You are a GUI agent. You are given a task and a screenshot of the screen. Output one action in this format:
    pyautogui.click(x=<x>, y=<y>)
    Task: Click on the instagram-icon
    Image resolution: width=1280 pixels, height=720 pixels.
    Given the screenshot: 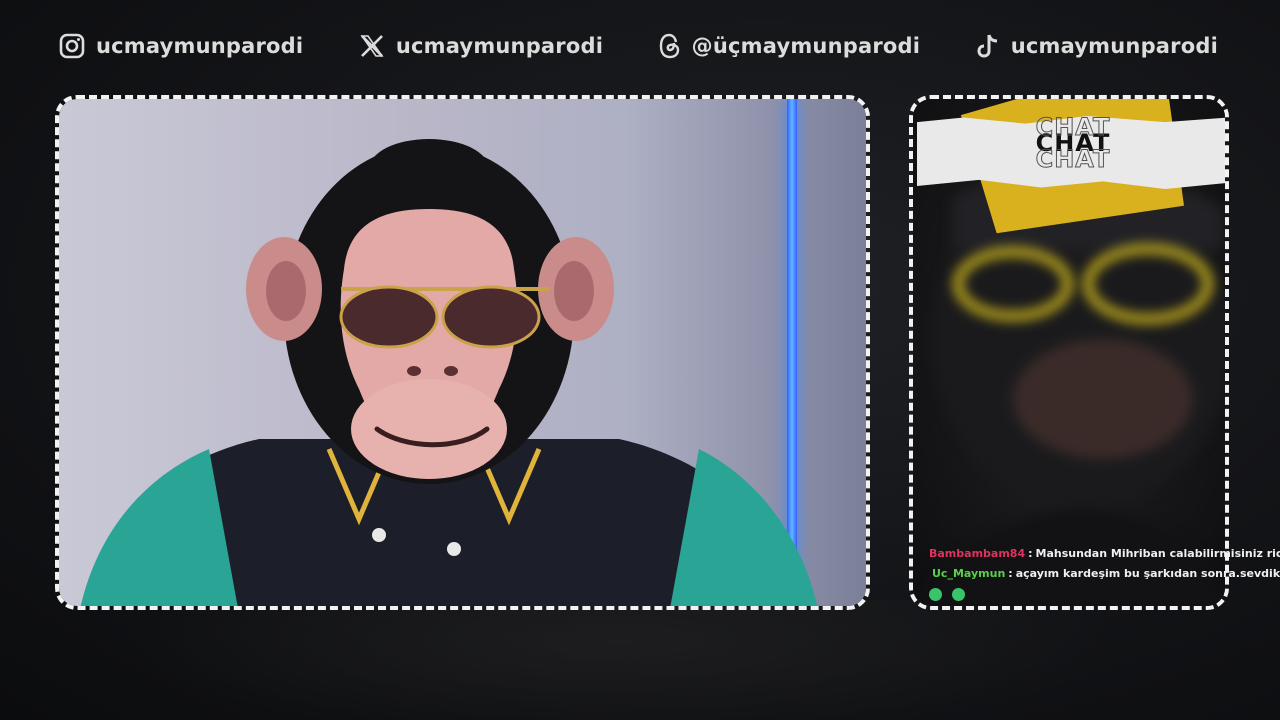 What is the action you would take?
    pyautogui.click(x=72, y=46)
    